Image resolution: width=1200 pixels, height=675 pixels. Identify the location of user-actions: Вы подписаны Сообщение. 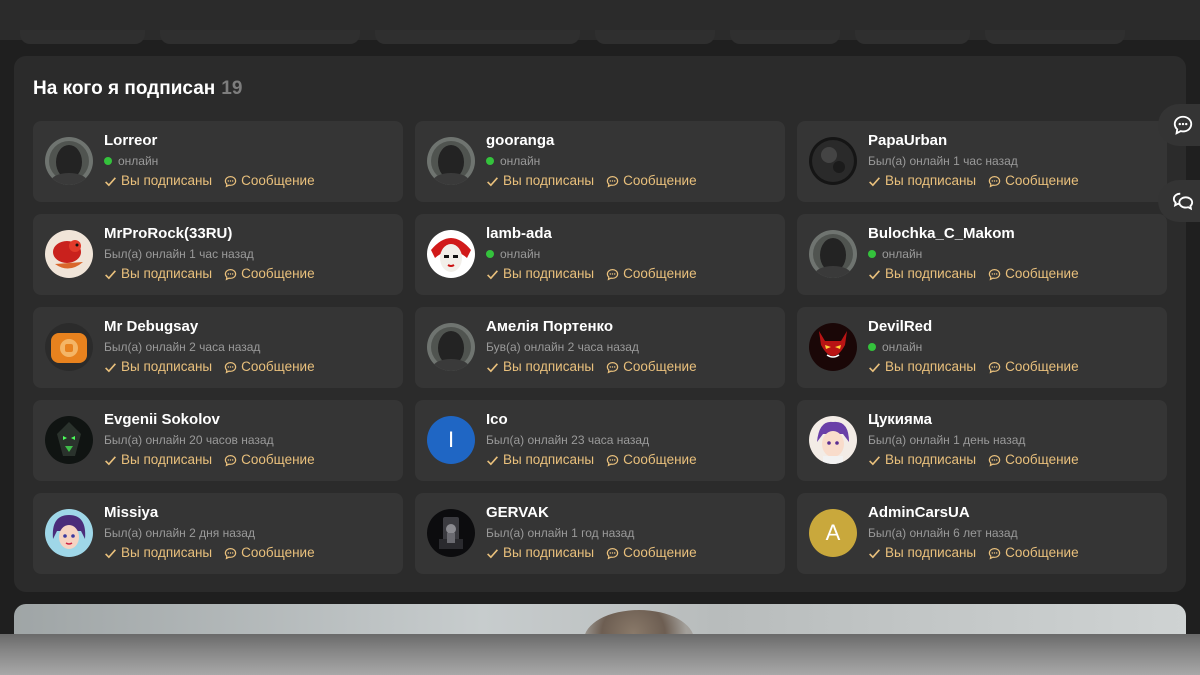
(209, 181).